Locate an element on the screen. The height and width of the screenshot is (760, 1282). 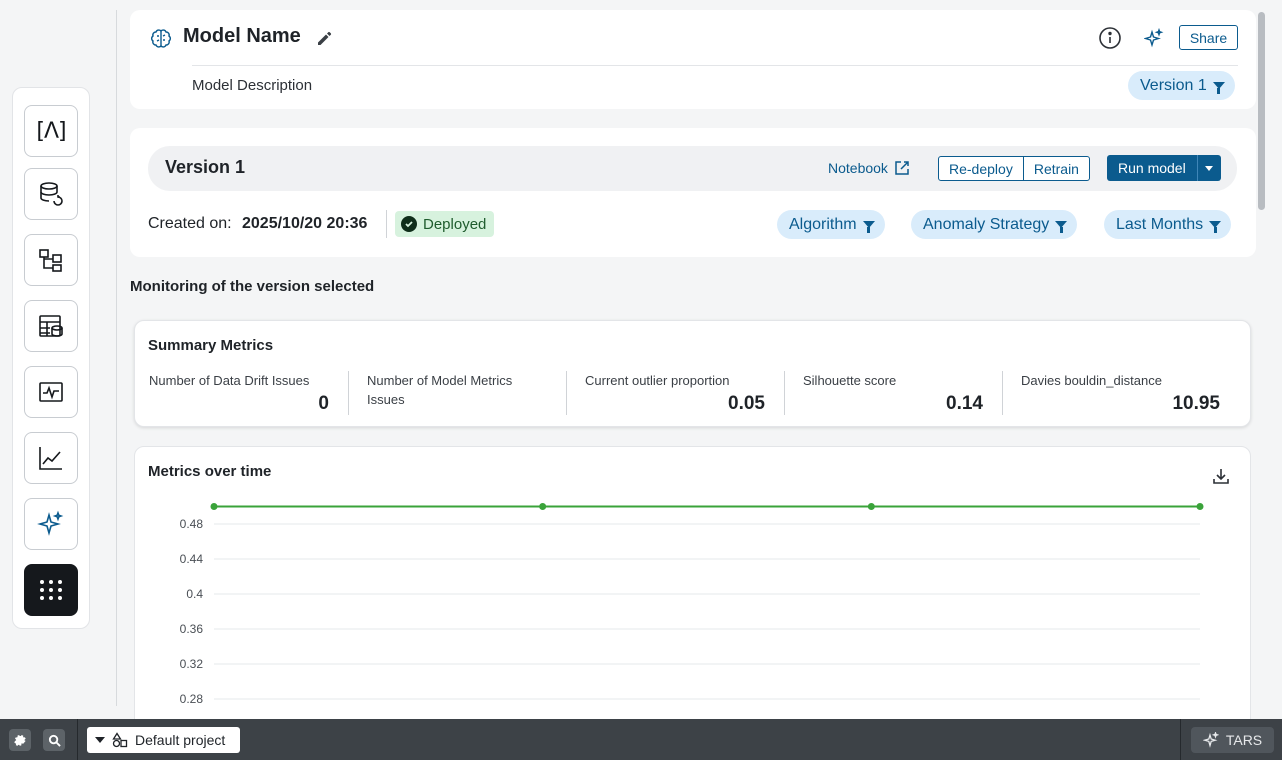
edit-icon is located at coordinates (324, 38).